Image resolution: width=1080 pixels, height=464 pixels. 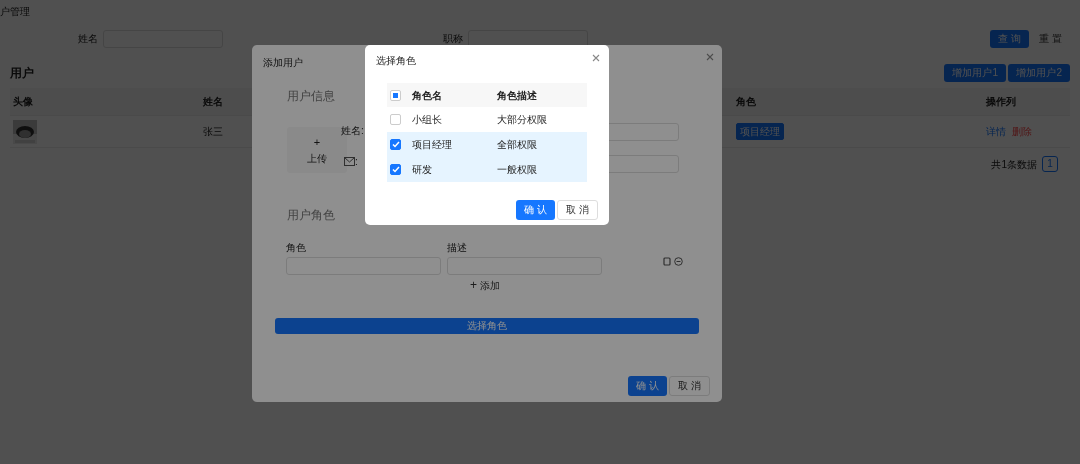 What do you see at coordinates (395, 95) in the screenshot?
I see `select-all-checkbox` at bounding box center [395, 95].